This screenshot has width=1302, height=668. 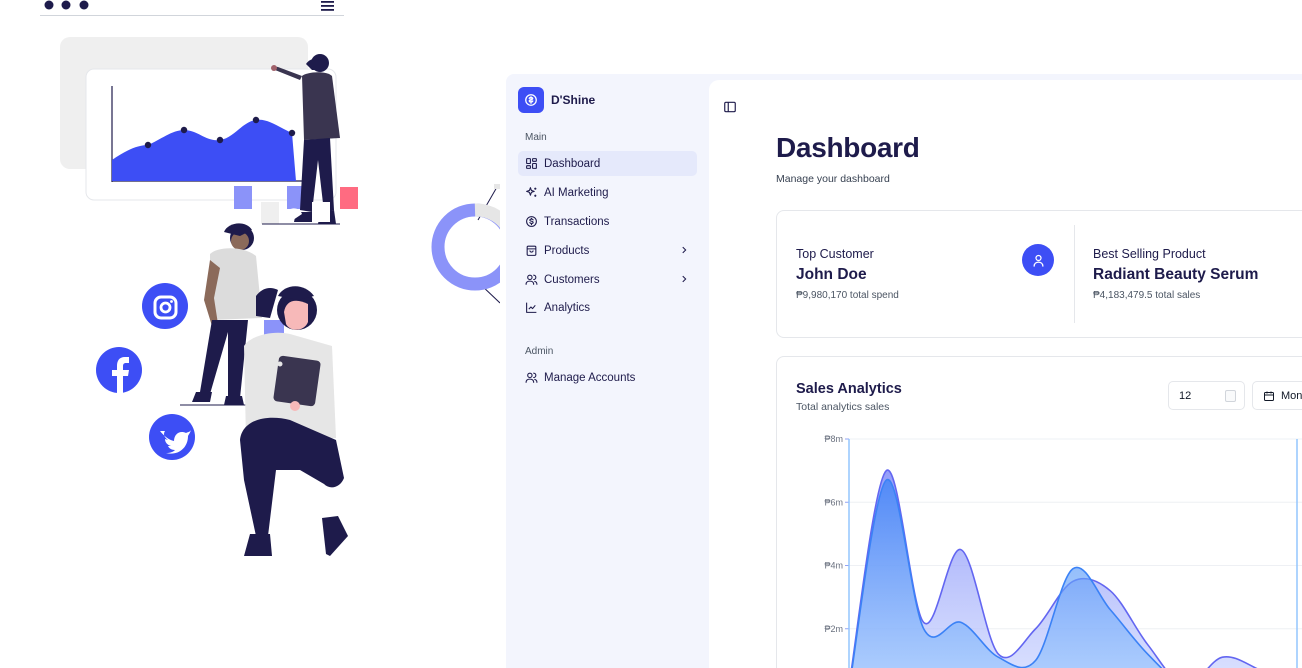 I want to click on best-product-label: Best Selling Product, so click(x=1149, y=254).